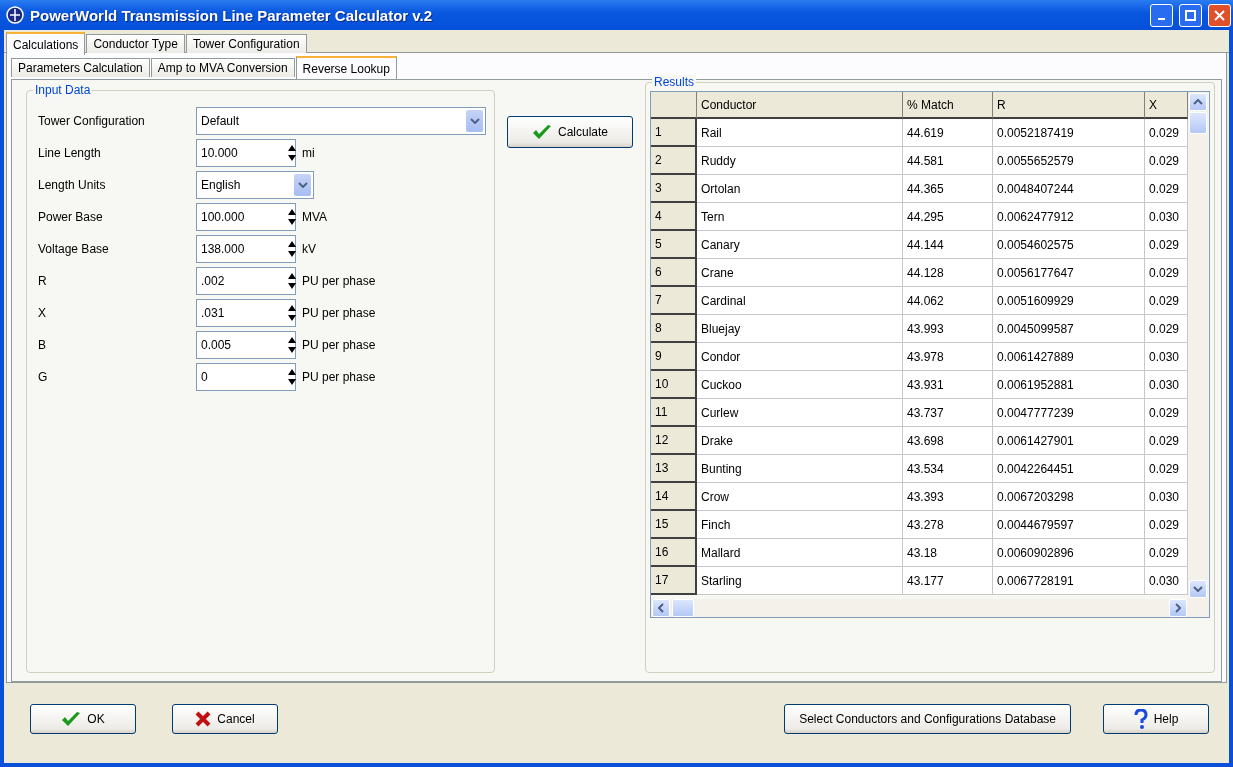  What do you see at coordinates (800, 413) in the screenshot?
I see `table-cell: Curlew` at bounding box center [800, 413].